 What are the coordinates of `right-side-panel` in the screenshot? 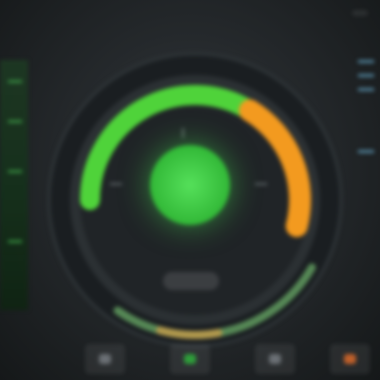 It's located at (365, 180).